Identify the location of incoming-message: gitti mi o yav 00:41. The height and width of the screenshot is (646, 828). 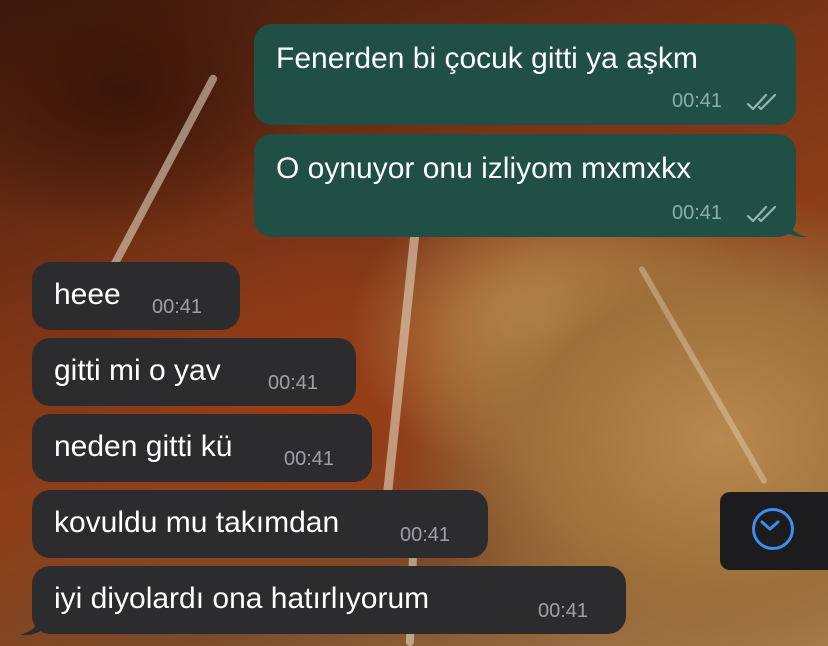
(194, 372).